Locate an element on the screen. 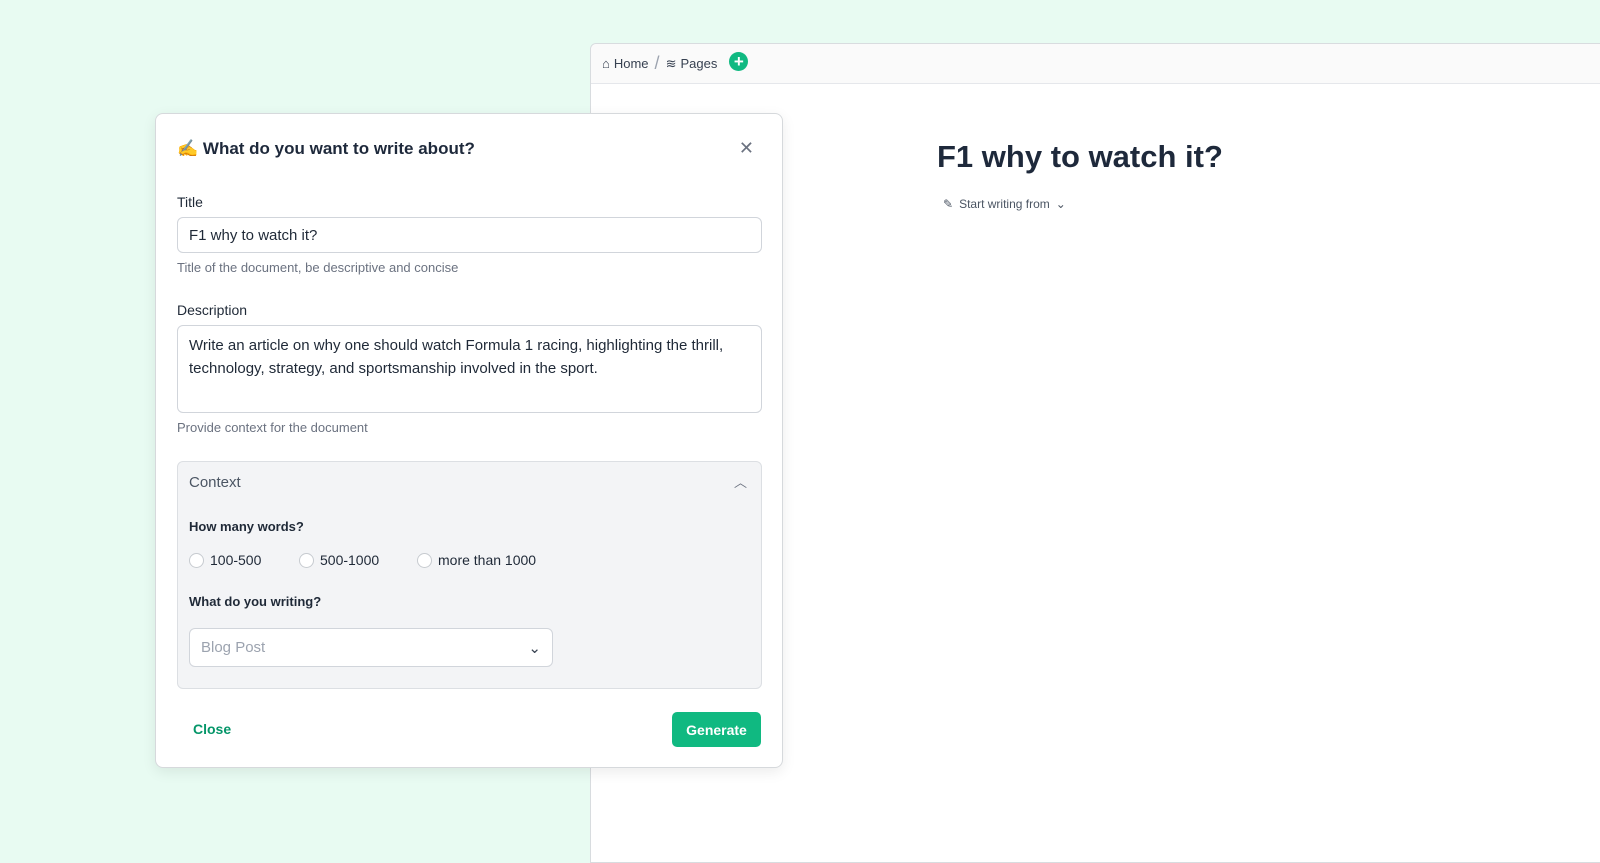 The image size is (1600, 863). edit-icon: ✎ is located at coordinates (948, 204).